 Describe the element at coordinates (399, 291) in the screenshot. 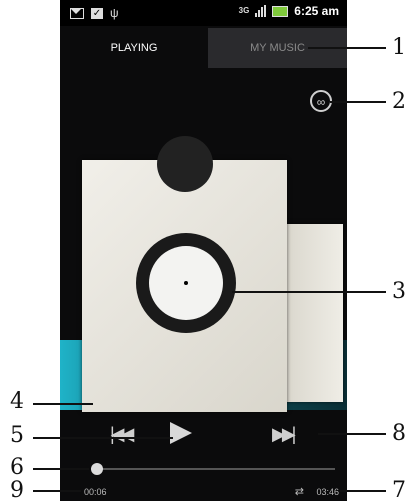

I see `callout-3: 3` at that location.